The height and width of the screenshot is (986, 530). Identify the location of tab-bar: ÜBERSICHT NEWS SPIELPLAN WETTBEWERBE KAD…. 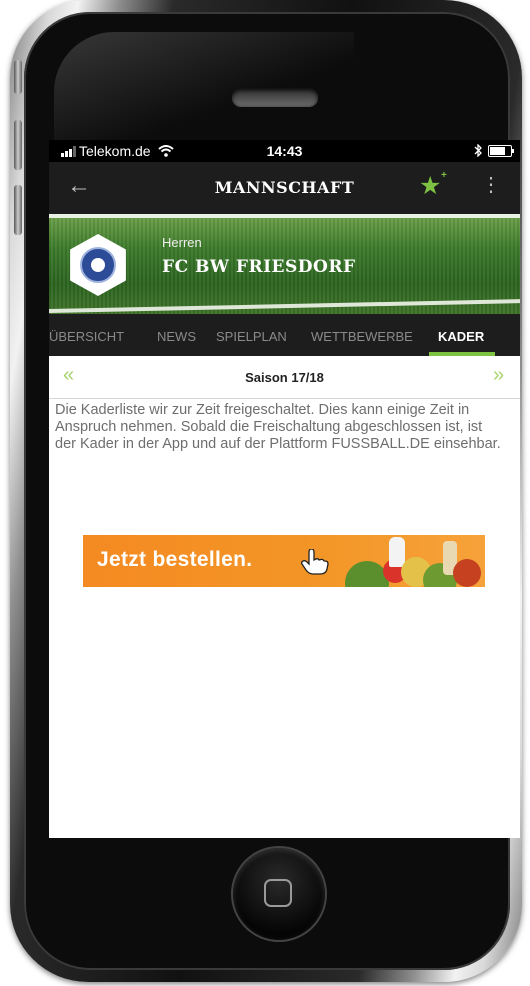
(284, 335).